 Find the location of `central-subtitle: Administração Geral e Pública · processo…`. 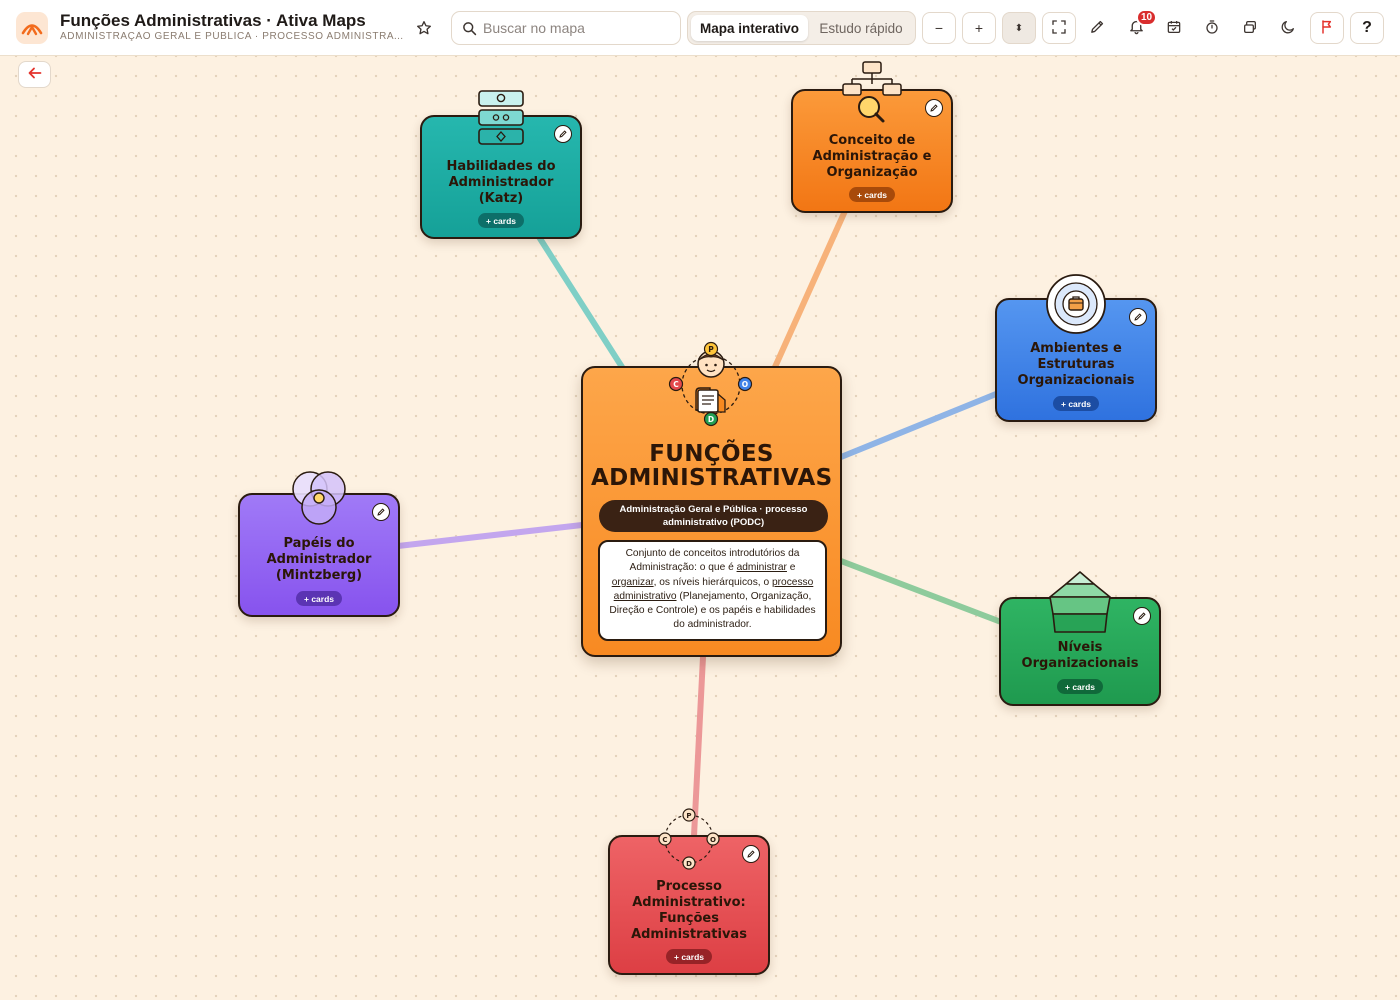

central-subtitle: Administração Geral e Pública · processo… is located at coordinates (713, 516).